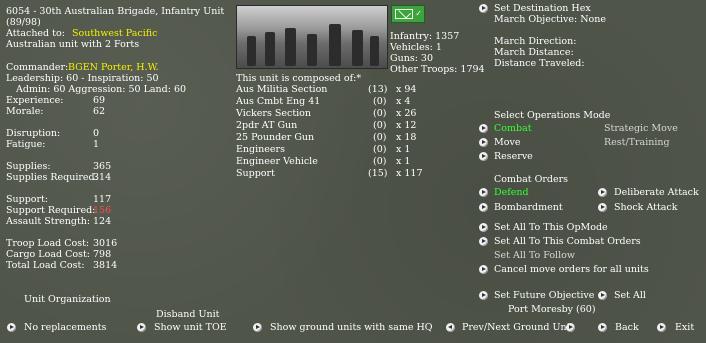 Image resolution: width=706 pixels, height=343 pixels. I want to click on set-all-button: Set All, so click(630, 295).